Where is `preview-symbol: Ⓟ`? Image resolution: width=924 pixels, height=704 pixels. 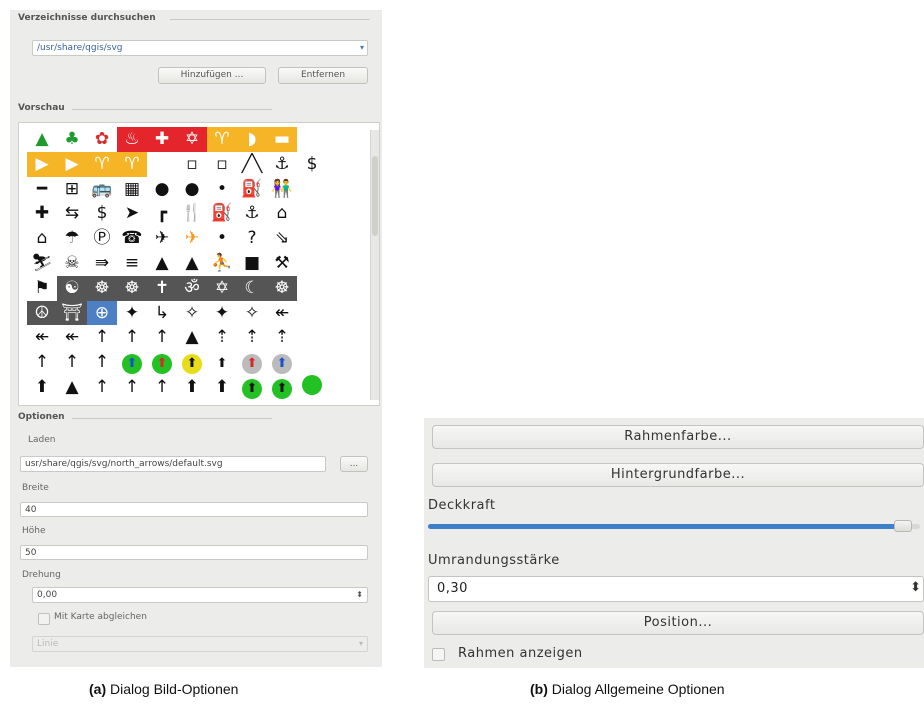 preview-symbol: Ⓟ is located at coordinates (102, 238).